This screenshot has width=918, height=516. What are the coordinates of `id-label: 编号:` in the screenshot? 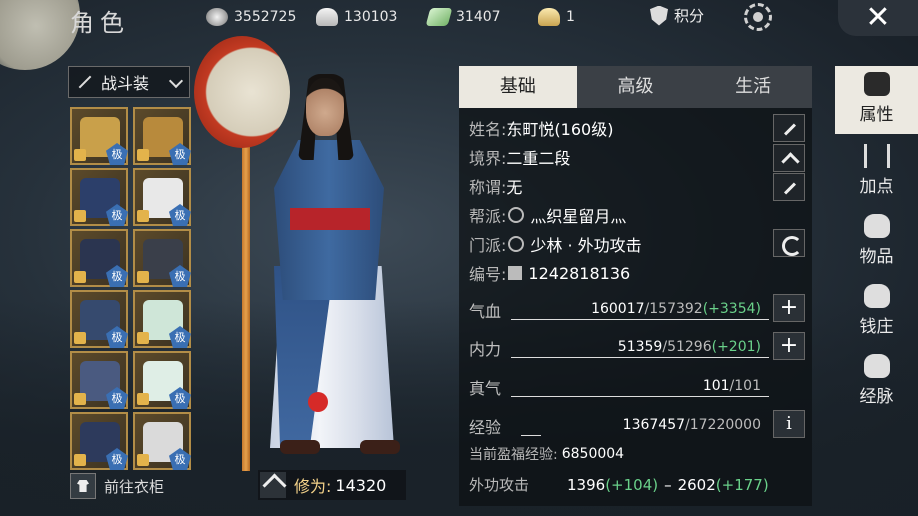 It's located at (488, 274).